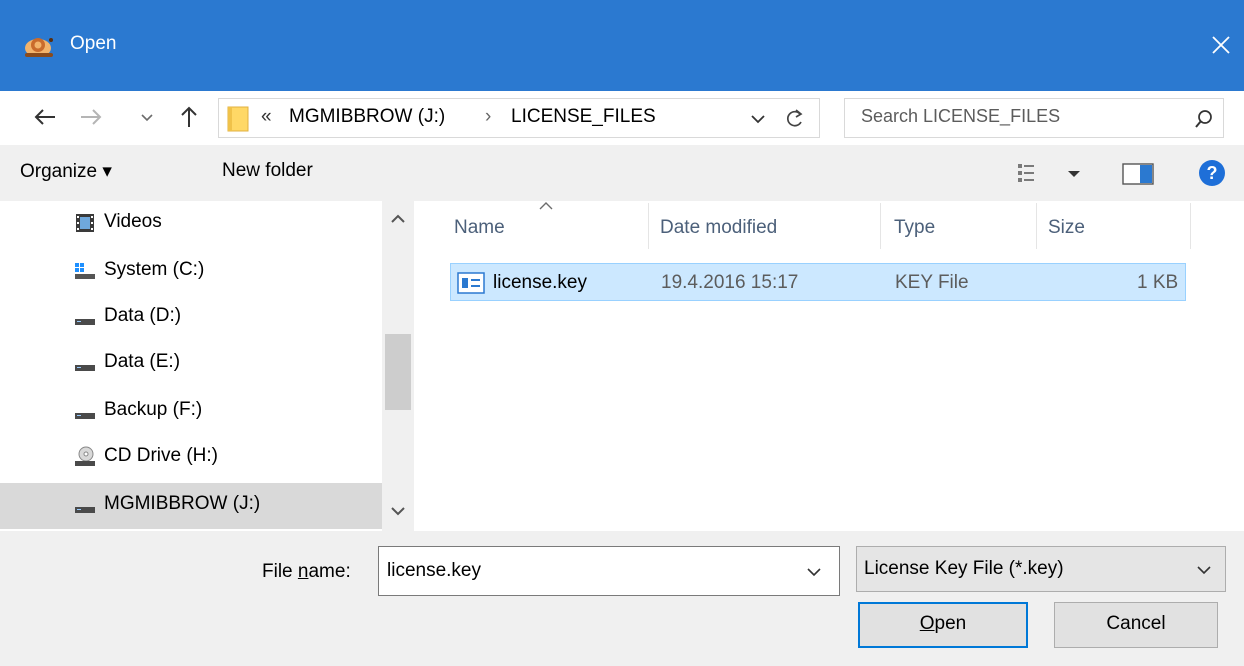 This screenshot has height=666, width=1244. I want to click on sidebar-item-label: Data (D:), so click(143, 315).